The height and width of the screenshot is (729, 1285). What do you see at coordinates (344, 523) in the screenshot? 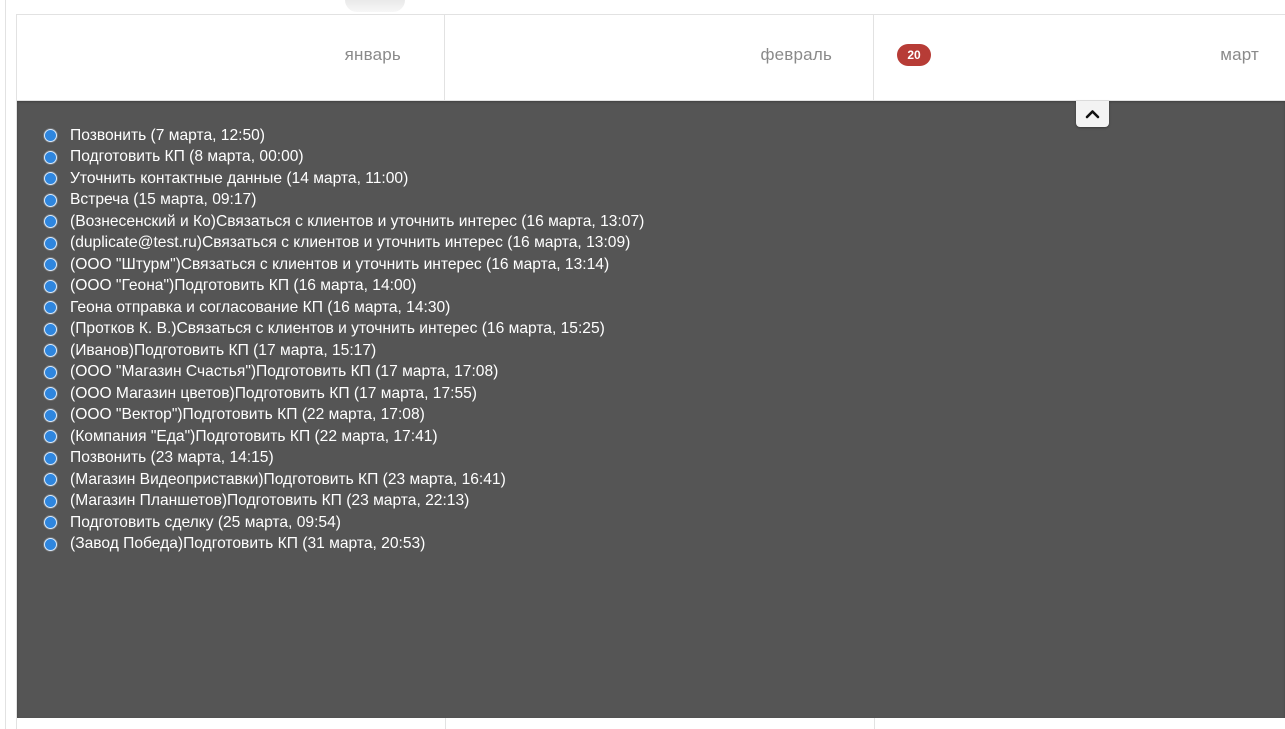
I see `list-item: Подготовить сделку (25 марта, 09:54)` at bounding box center [344, 523].